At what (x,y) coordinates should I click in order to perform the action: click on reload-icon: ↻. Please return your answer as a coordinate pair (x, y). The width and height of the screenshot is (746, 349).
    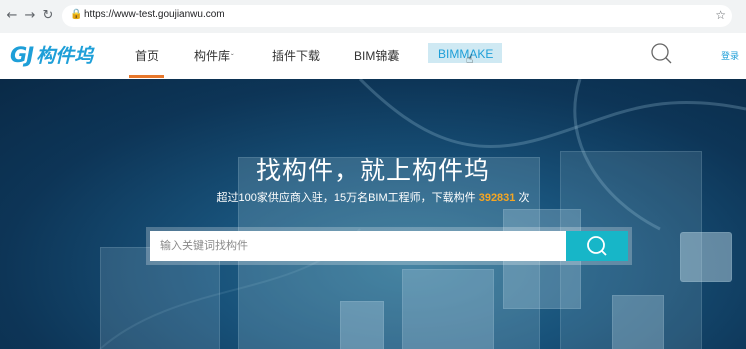
    Looking at the image, I should click on (48, 16).